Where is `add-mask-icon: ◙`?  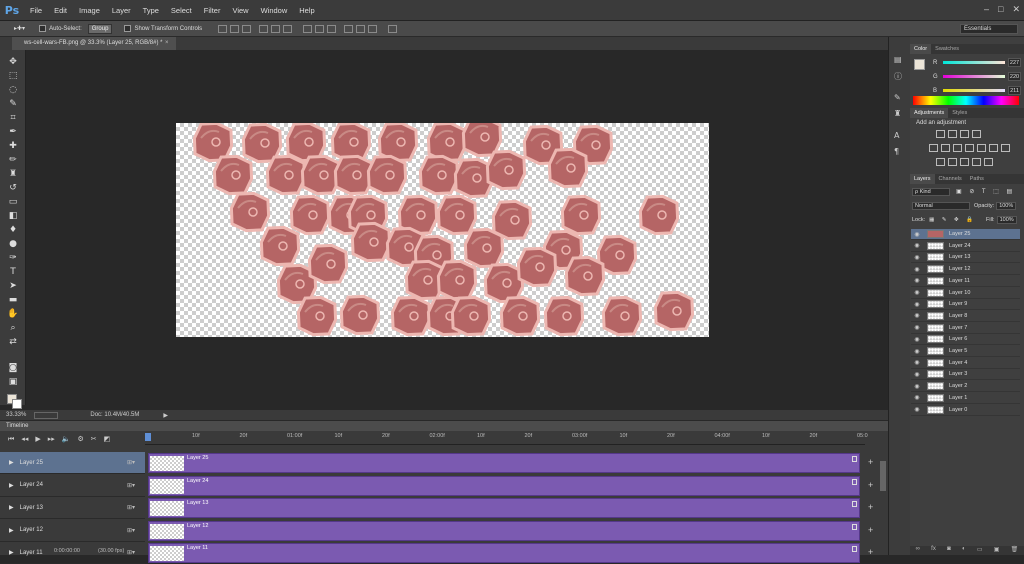 add-mask-icon: ◙ is located at coordinates (949, 550).